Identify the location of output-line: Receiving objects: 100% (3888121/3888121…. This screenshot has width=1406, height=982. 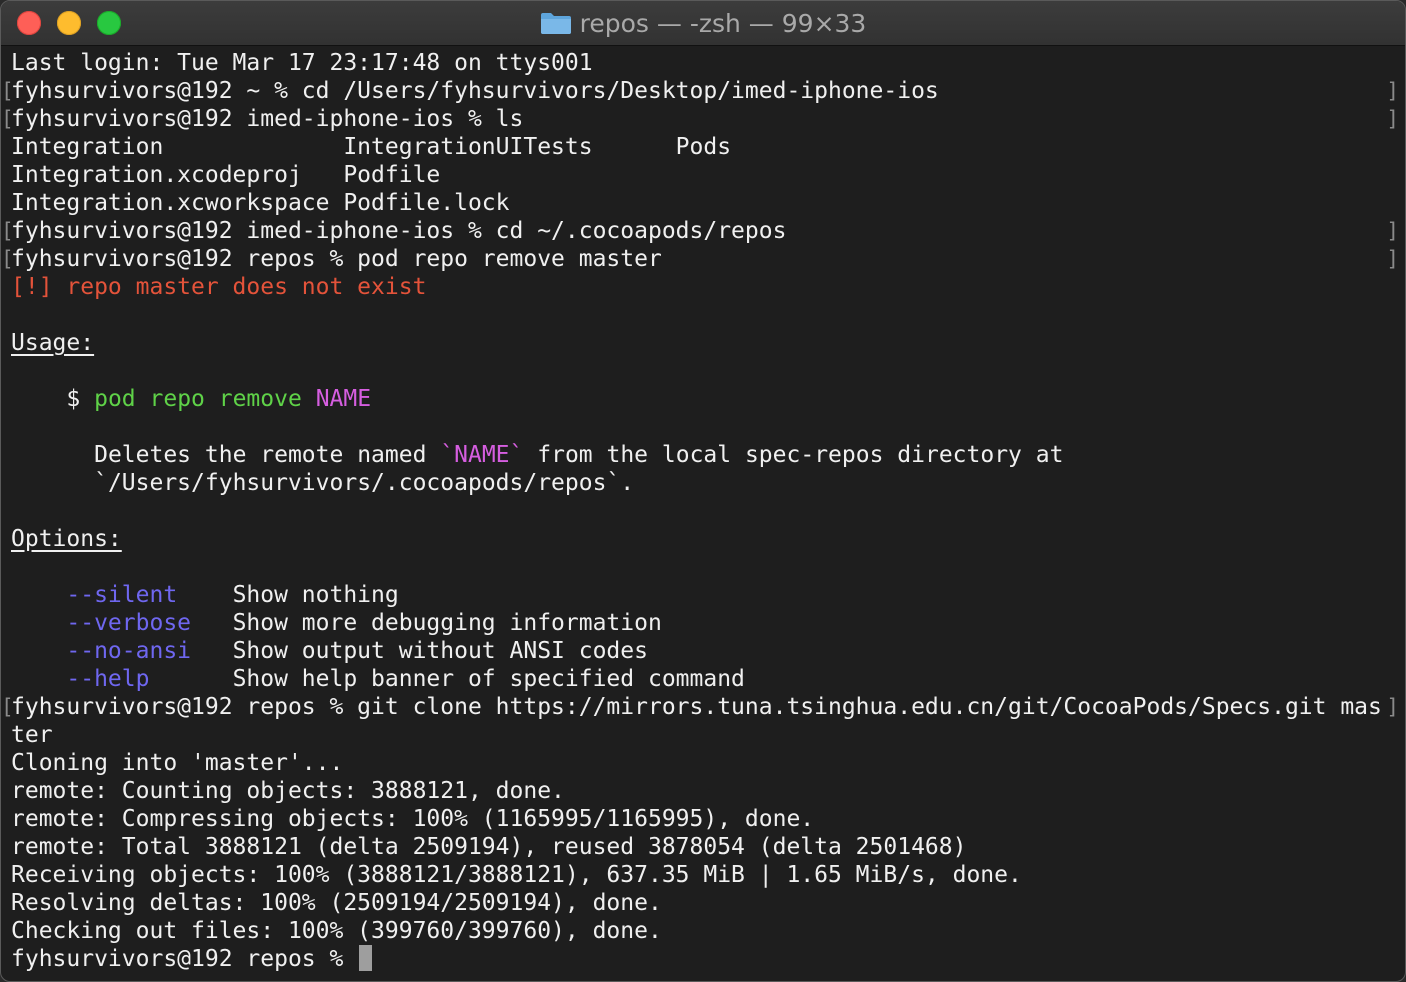
(705, 875).